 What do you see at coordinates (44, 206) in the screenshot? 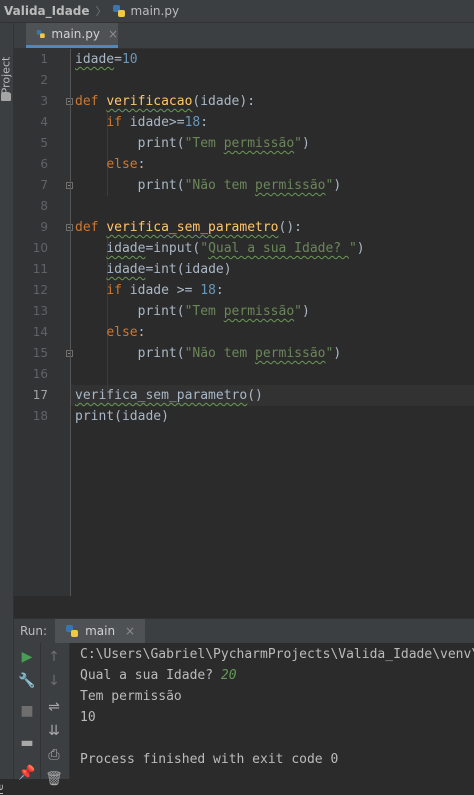
I see `line-number: 8` at bounding box center [44, 206].